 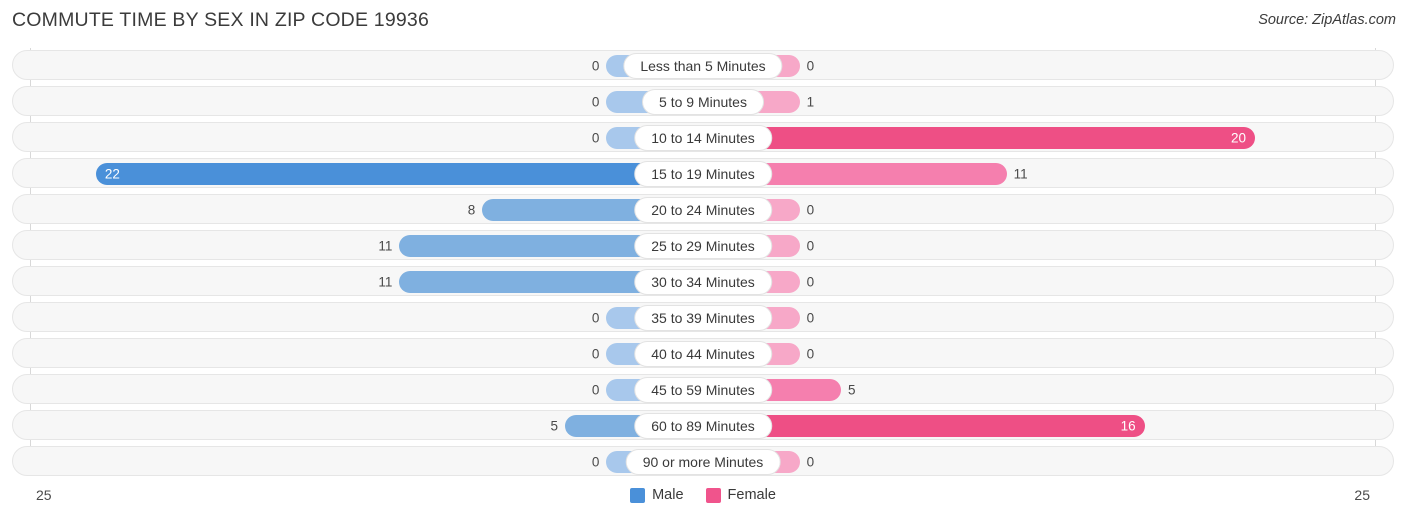 I want to click on row-category-label: 40 to 44 Minutes, so click(x=703, y=354).